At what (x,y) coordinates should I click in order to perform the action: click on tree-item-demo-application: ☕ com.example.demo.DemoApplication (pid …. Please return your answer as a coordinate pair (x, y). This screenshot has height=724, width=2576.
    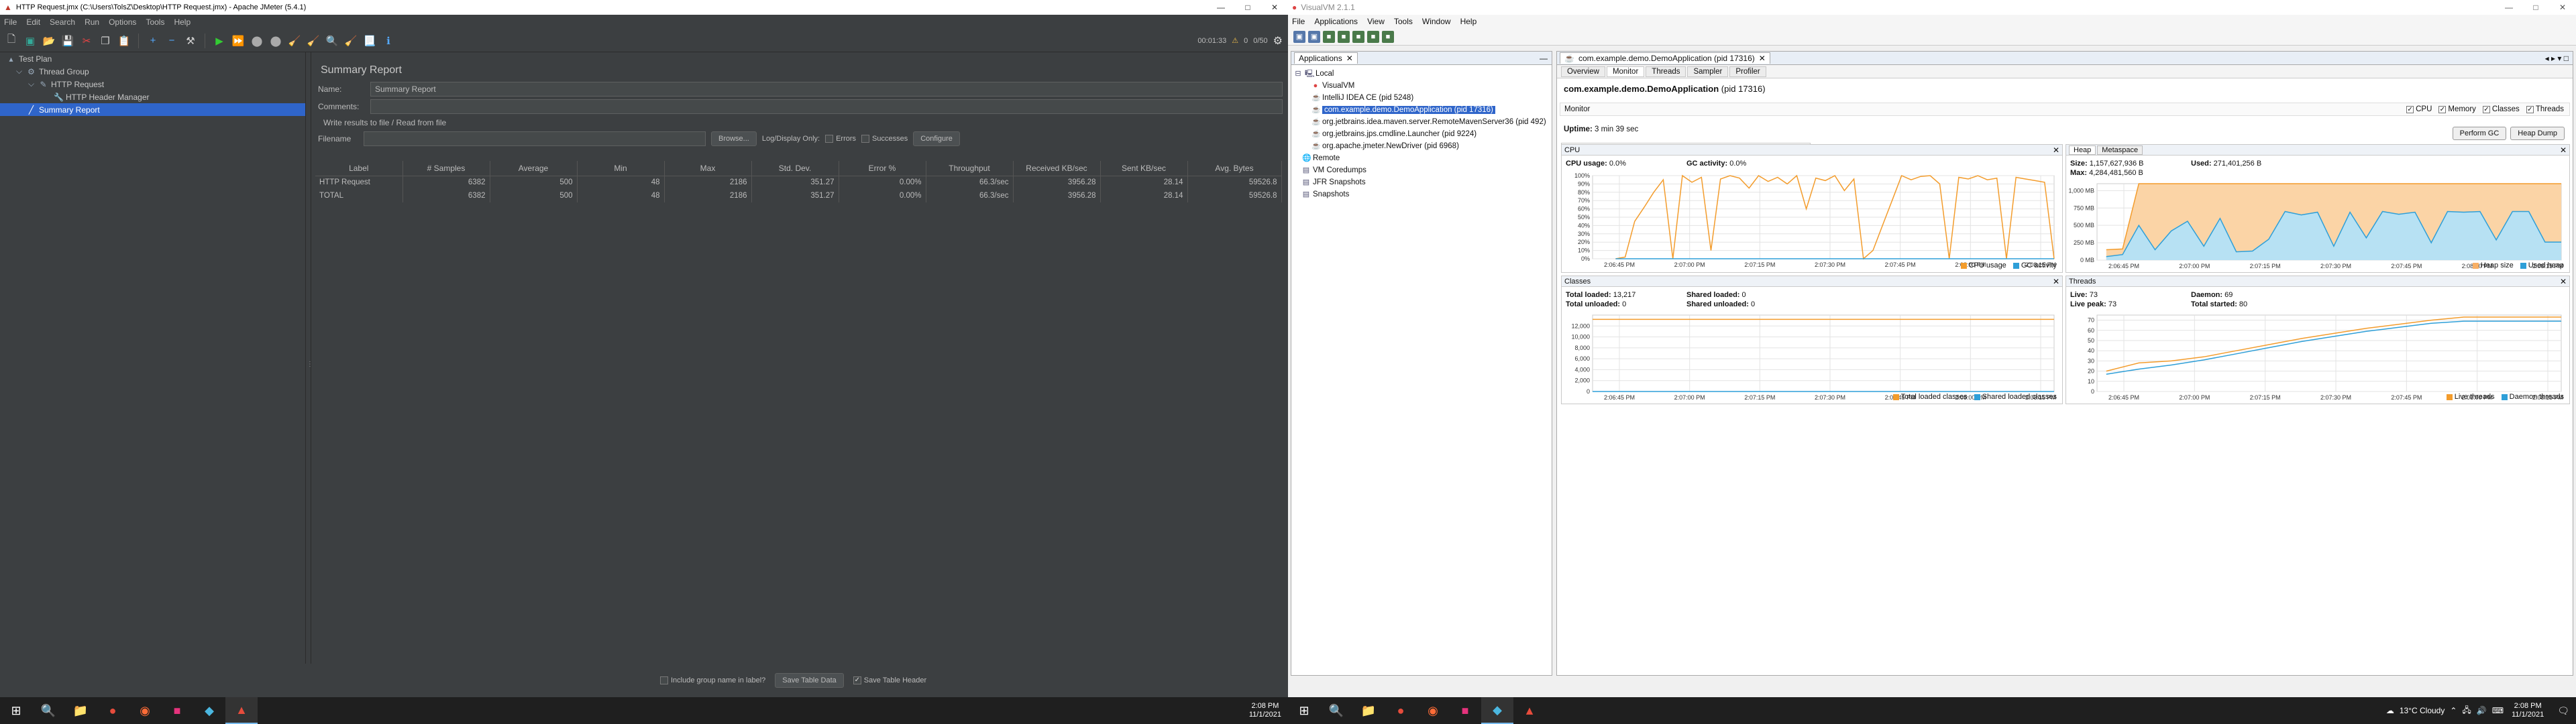
    Looking at the image, I should click on (1421, 110).